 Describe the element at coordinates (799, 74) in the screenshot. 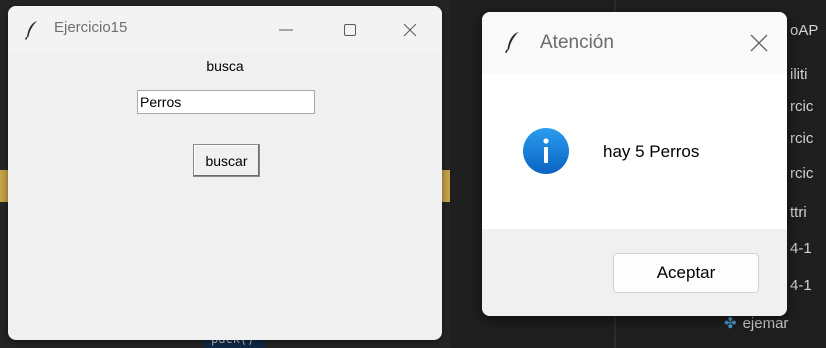

I see `file-item: iliti` at that location.